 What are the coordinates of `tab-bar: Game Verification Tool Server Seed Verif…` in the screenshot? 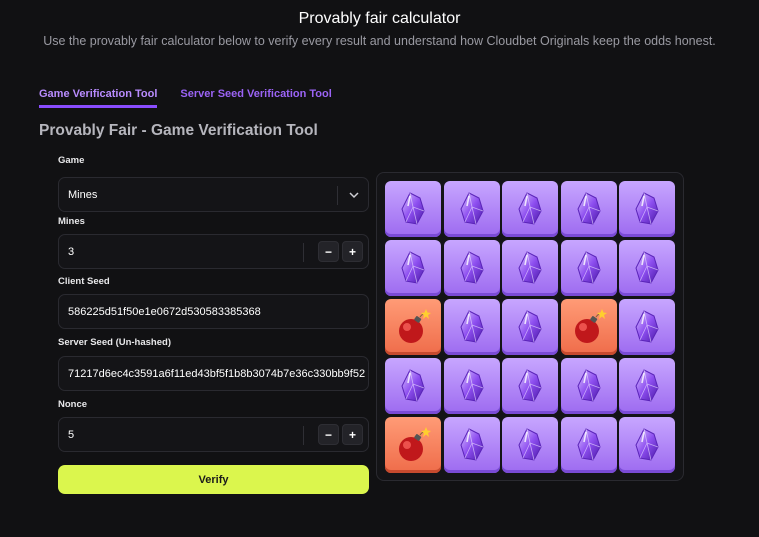 It's located at (185, 98).